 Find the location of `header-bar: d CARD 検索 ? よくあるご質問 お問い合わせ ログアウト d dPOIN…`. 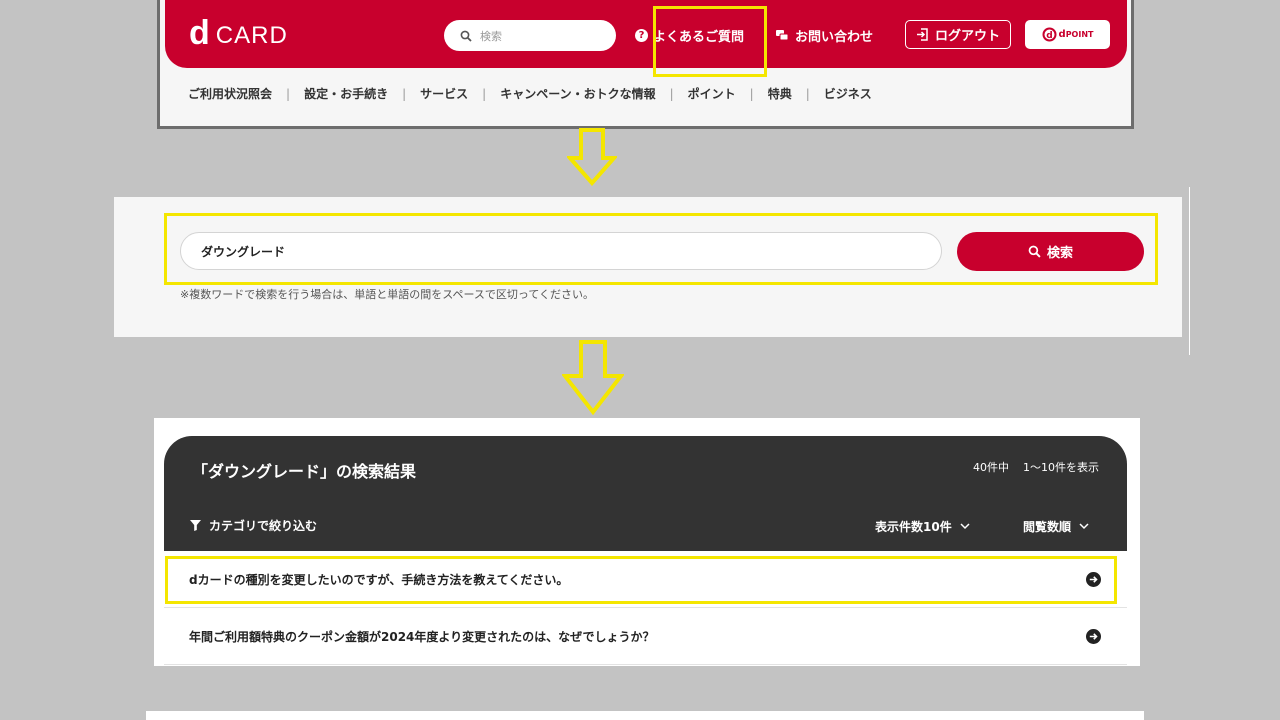

header-bar: d CARD 検索 ? よくあるご質問 お問い合わせ ログアウト d dPOIN… is located at coordinates (646, 34).